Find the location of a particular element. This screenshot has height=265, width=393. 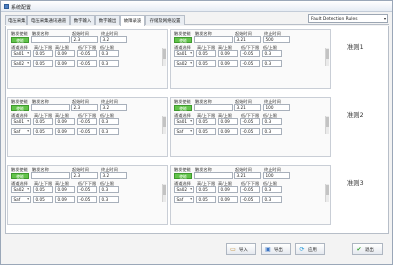

end-time-field: 500 is located at coordinates (276, 39).